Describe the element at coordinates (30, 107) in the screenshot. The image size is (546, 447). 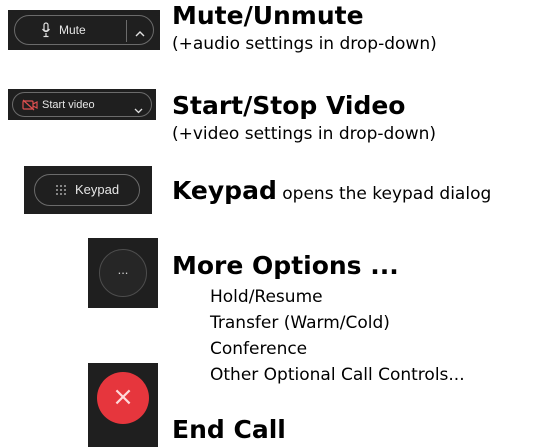
I see `video-off-icon` at that location.